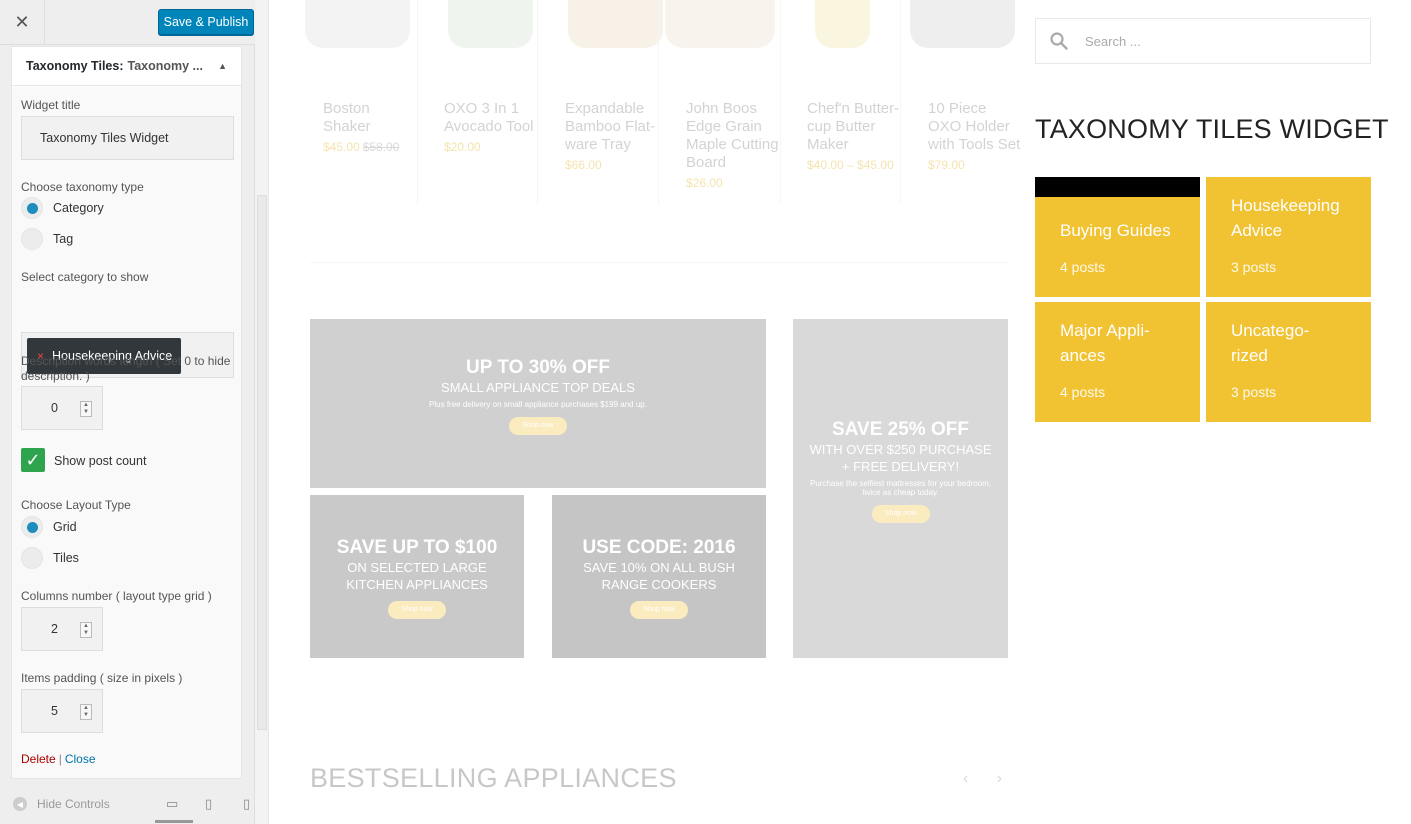 Image resolution: width=1411 pixels, height=824 pixels. I want to click on show-post-count-label: Show post count, so click(100, 461).